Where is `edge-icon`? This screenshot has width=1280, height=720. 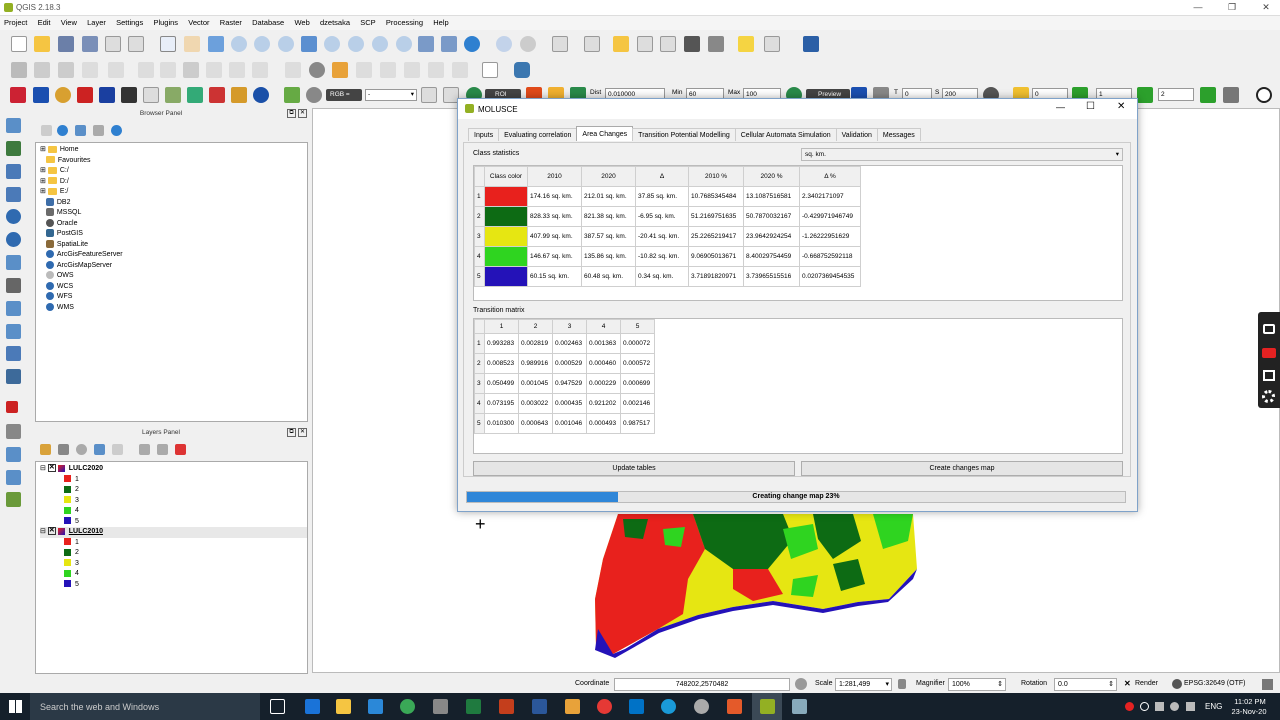 edge-icon is located at coordinates (312, 706).